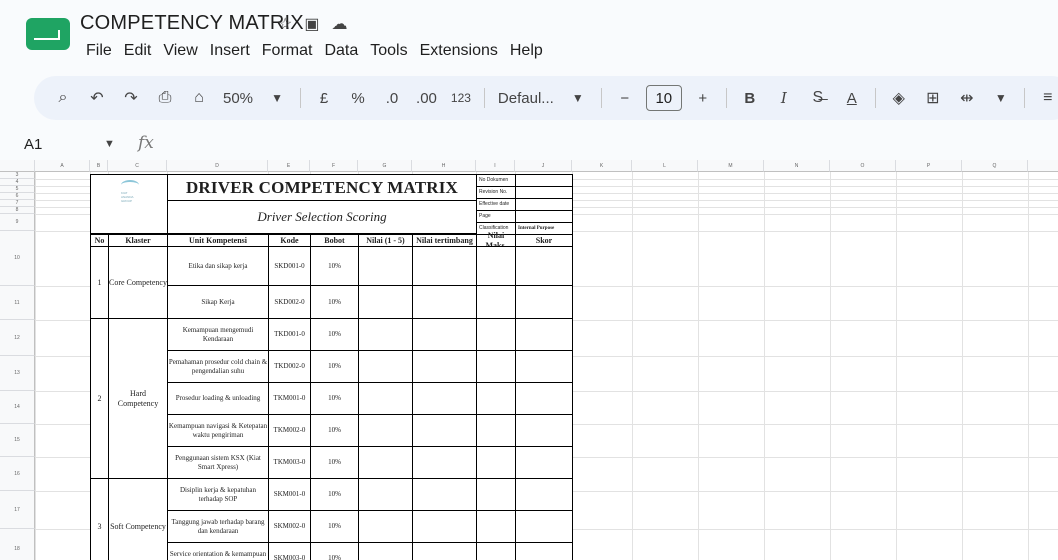 The width and height of the screenshot is (1058, 560). I want to click on currency-format-button: £, so click(324, 98).